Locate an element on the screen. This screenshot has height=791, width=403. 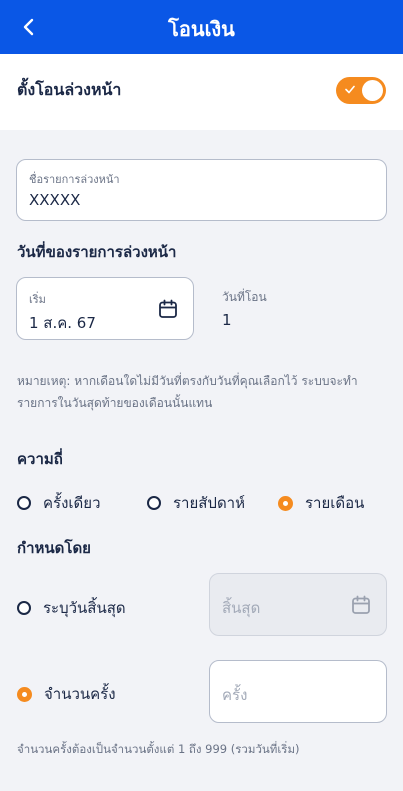
count-input: ครั้ง is located at coordinates (298, 691).